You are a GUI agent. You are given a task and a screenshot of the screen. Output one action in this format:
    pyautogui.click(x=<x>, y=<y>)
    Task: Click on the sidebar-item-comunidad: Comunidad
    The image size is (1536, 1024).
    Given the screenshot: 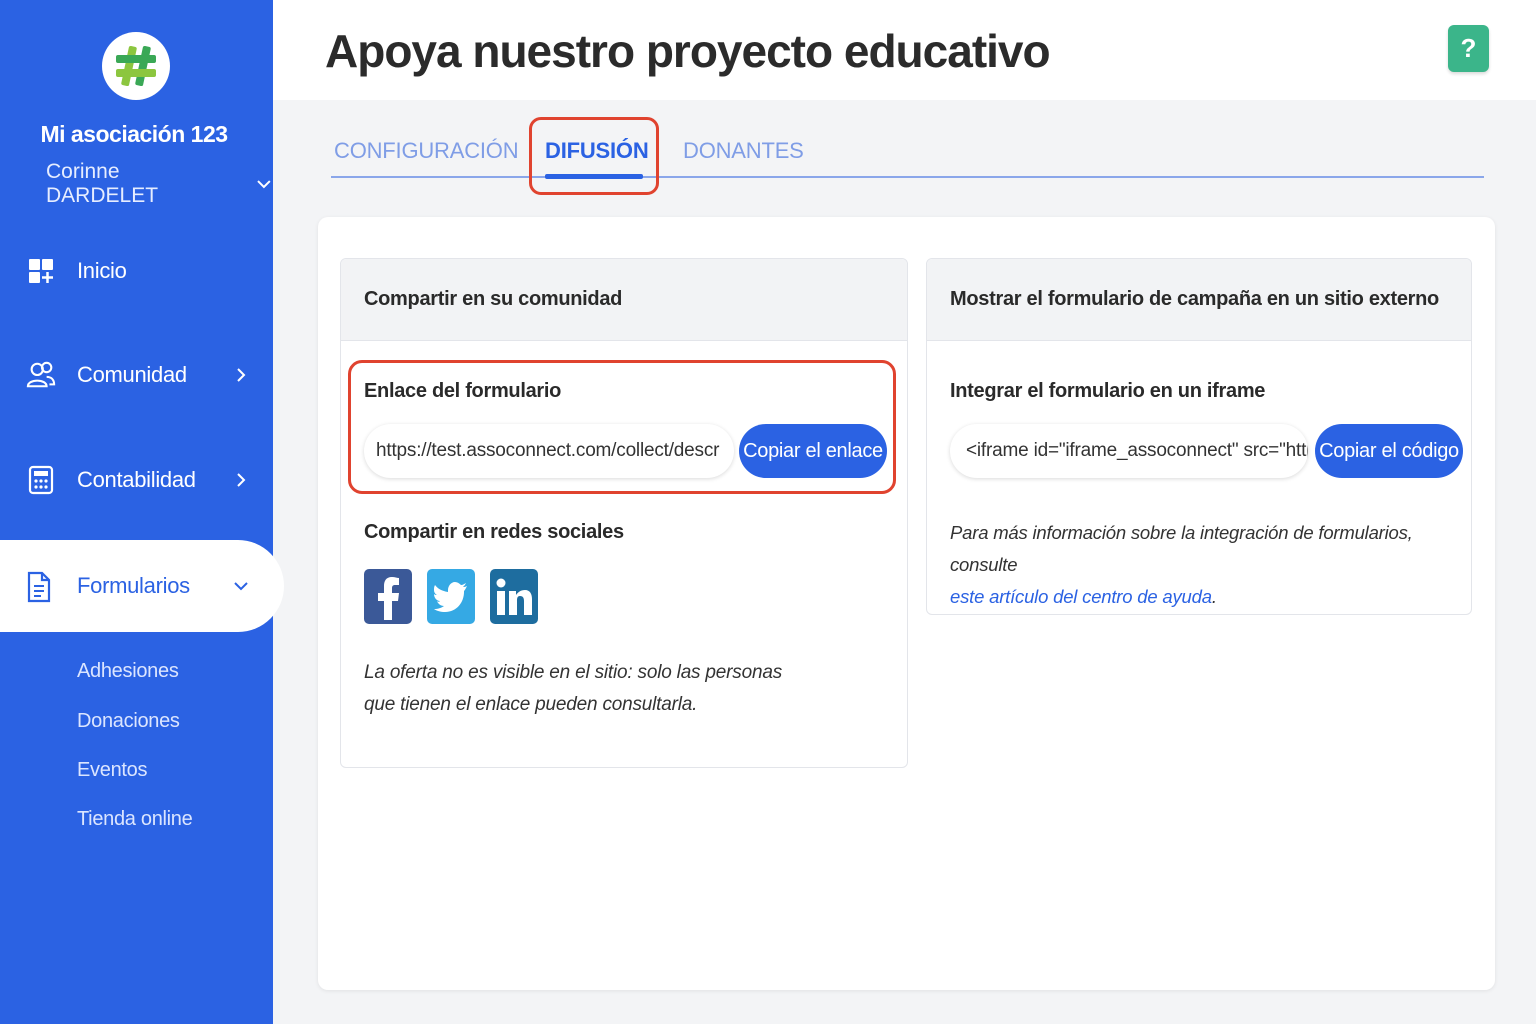 What is the action you would take?
    pyautogui.click(x=136, y=375)
    